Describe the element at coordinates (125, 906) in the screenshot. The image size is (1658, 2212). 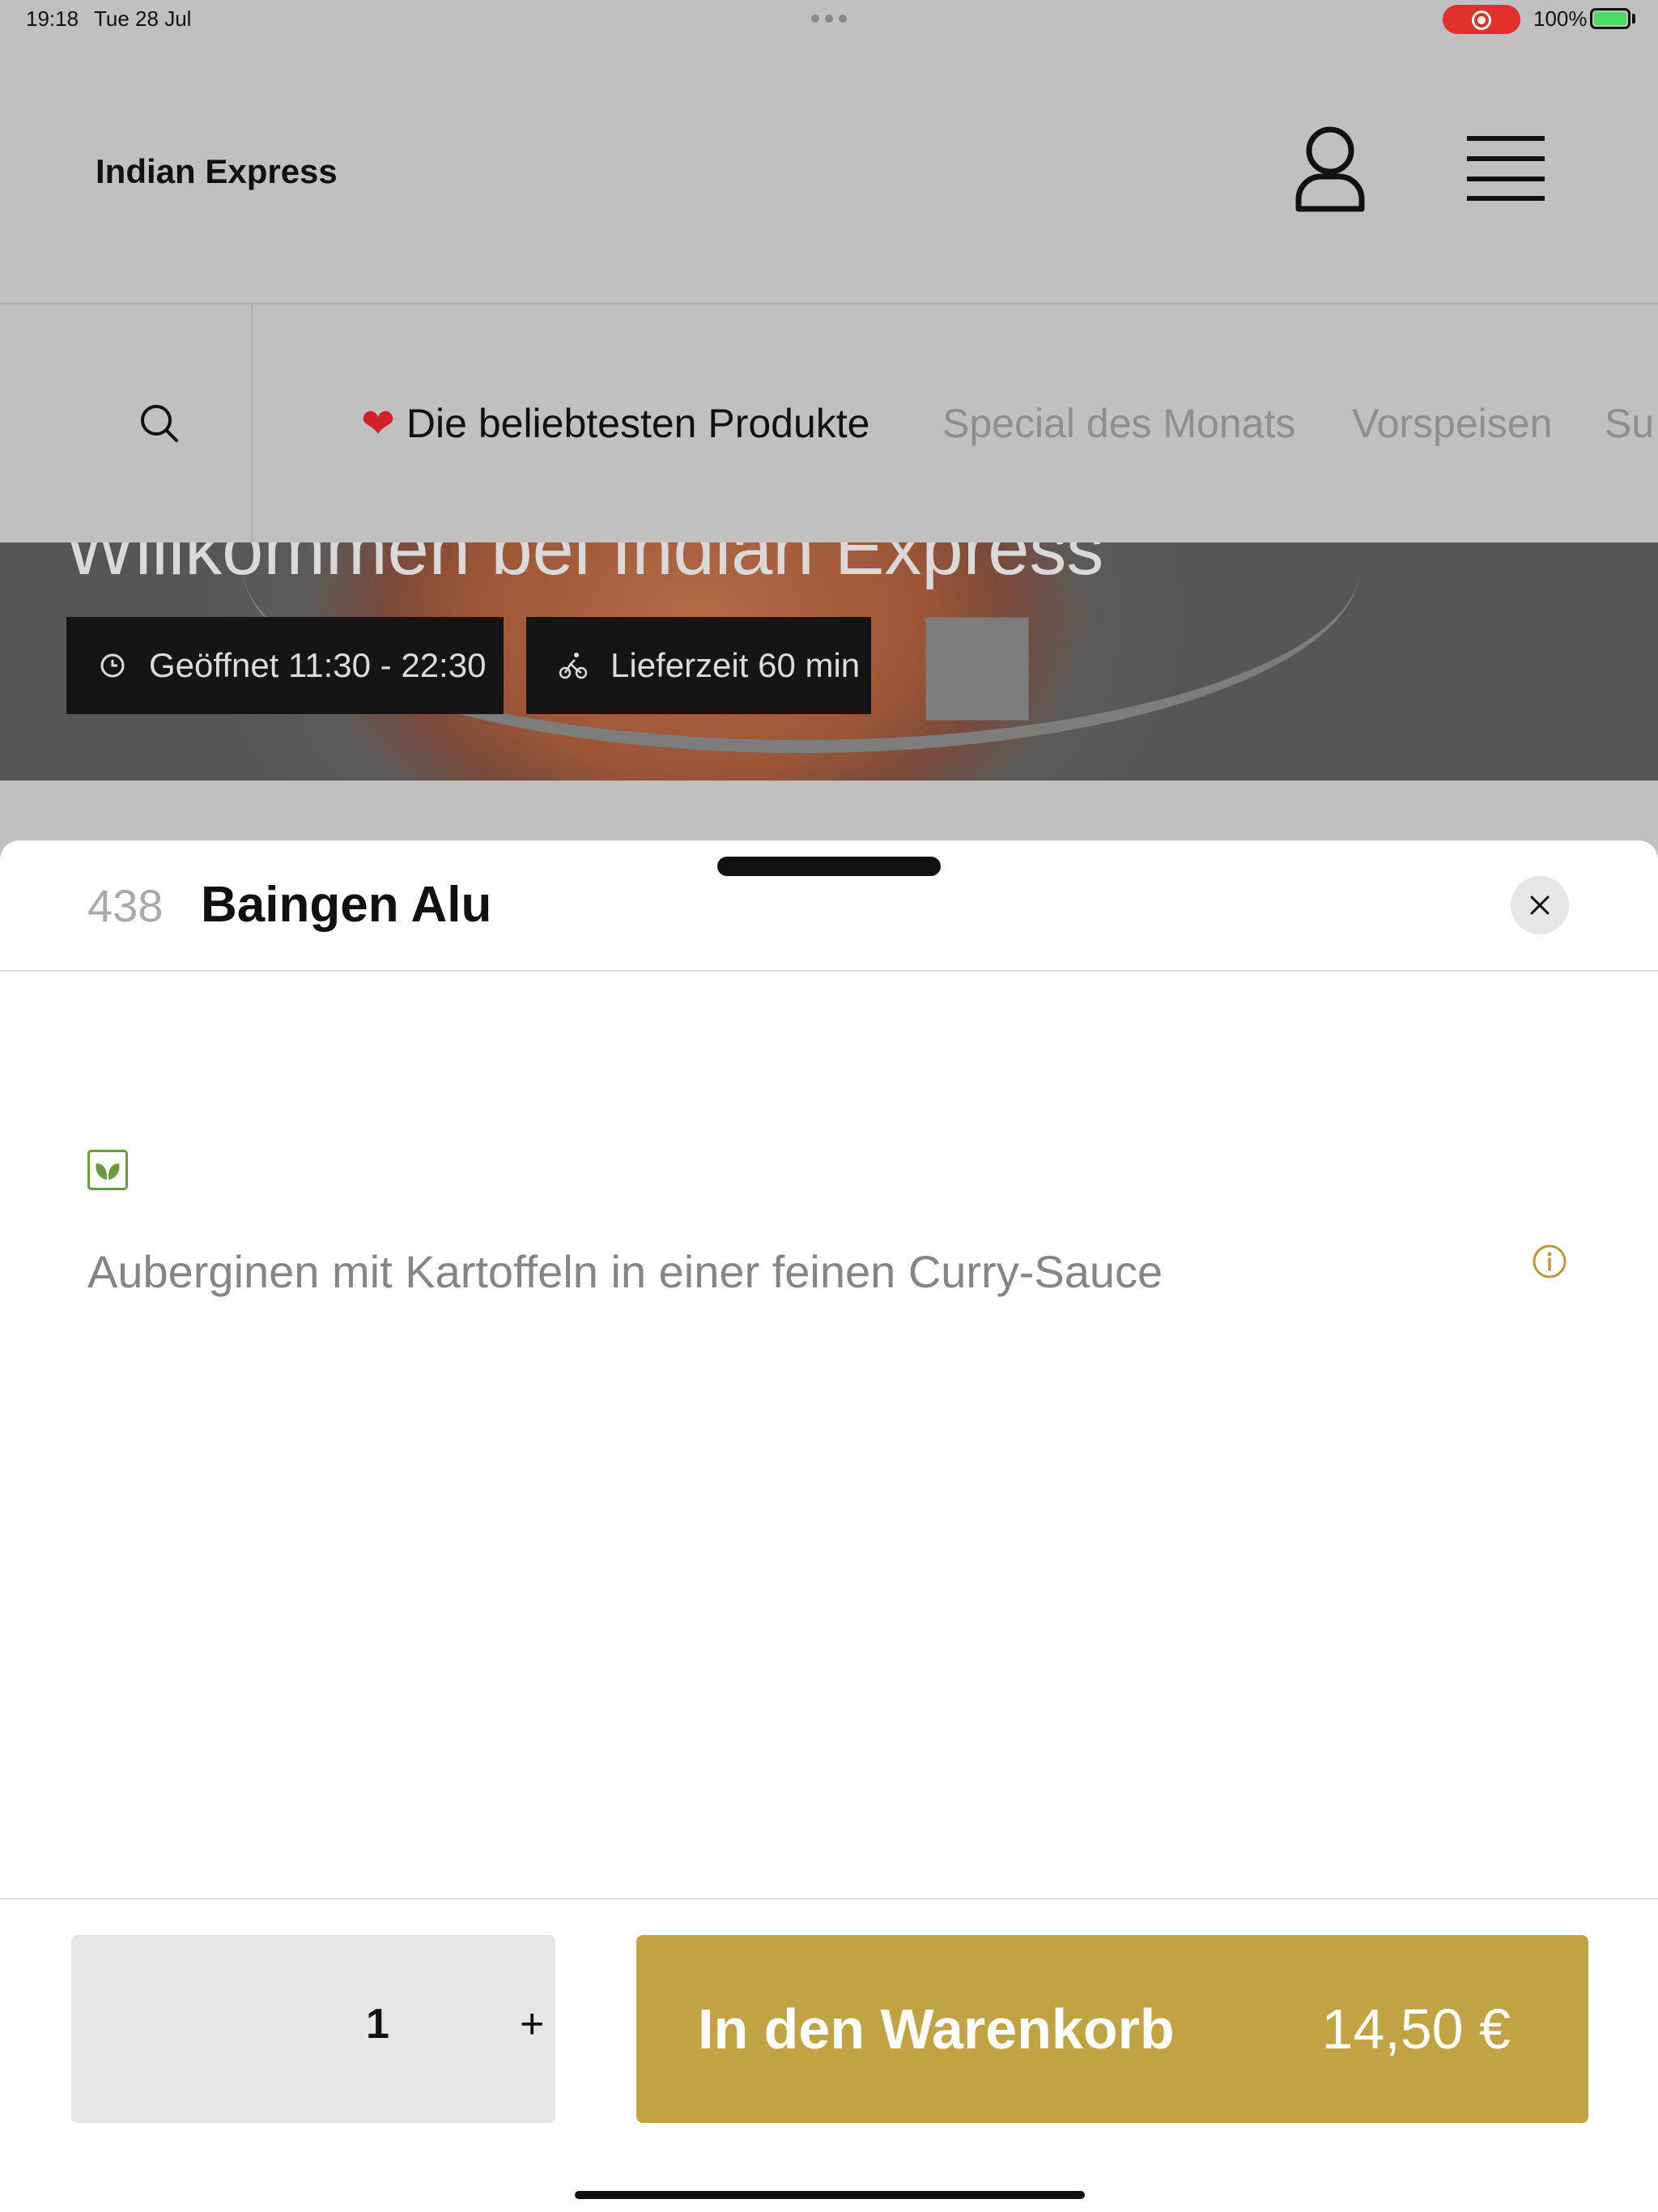
I see `item-number: 438` at that location.